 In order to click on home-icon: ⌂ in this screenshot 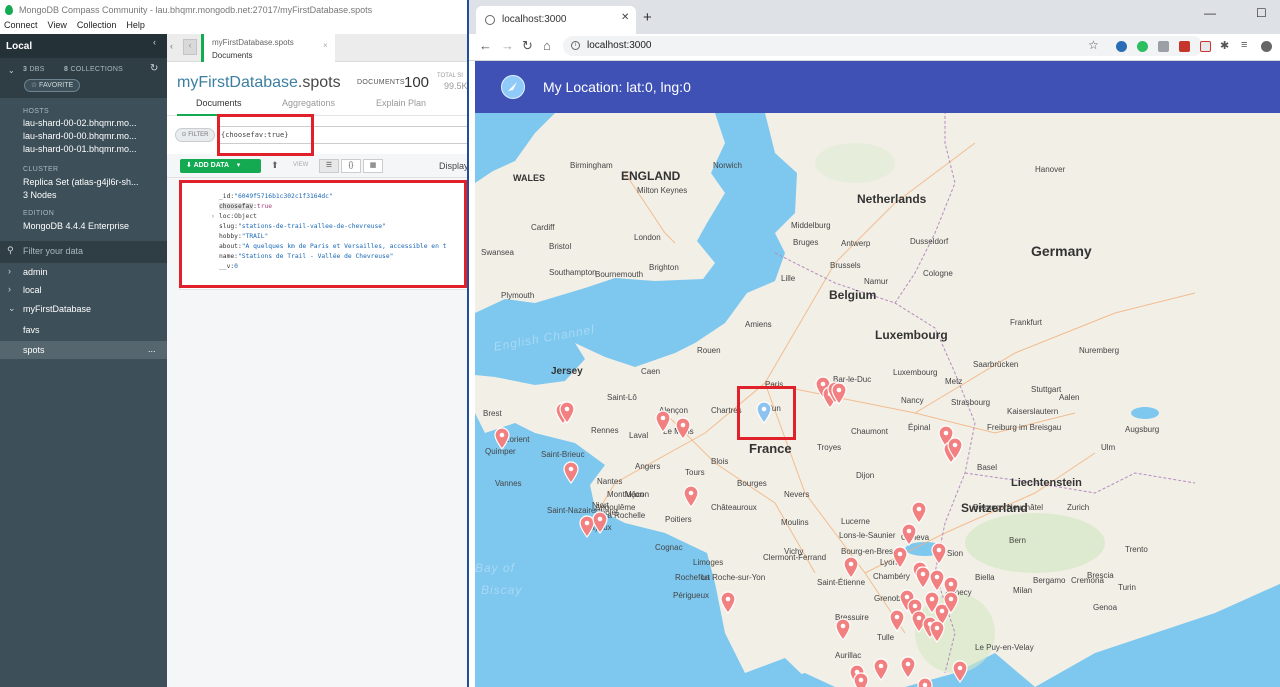, I will do `click(547, 45)`.